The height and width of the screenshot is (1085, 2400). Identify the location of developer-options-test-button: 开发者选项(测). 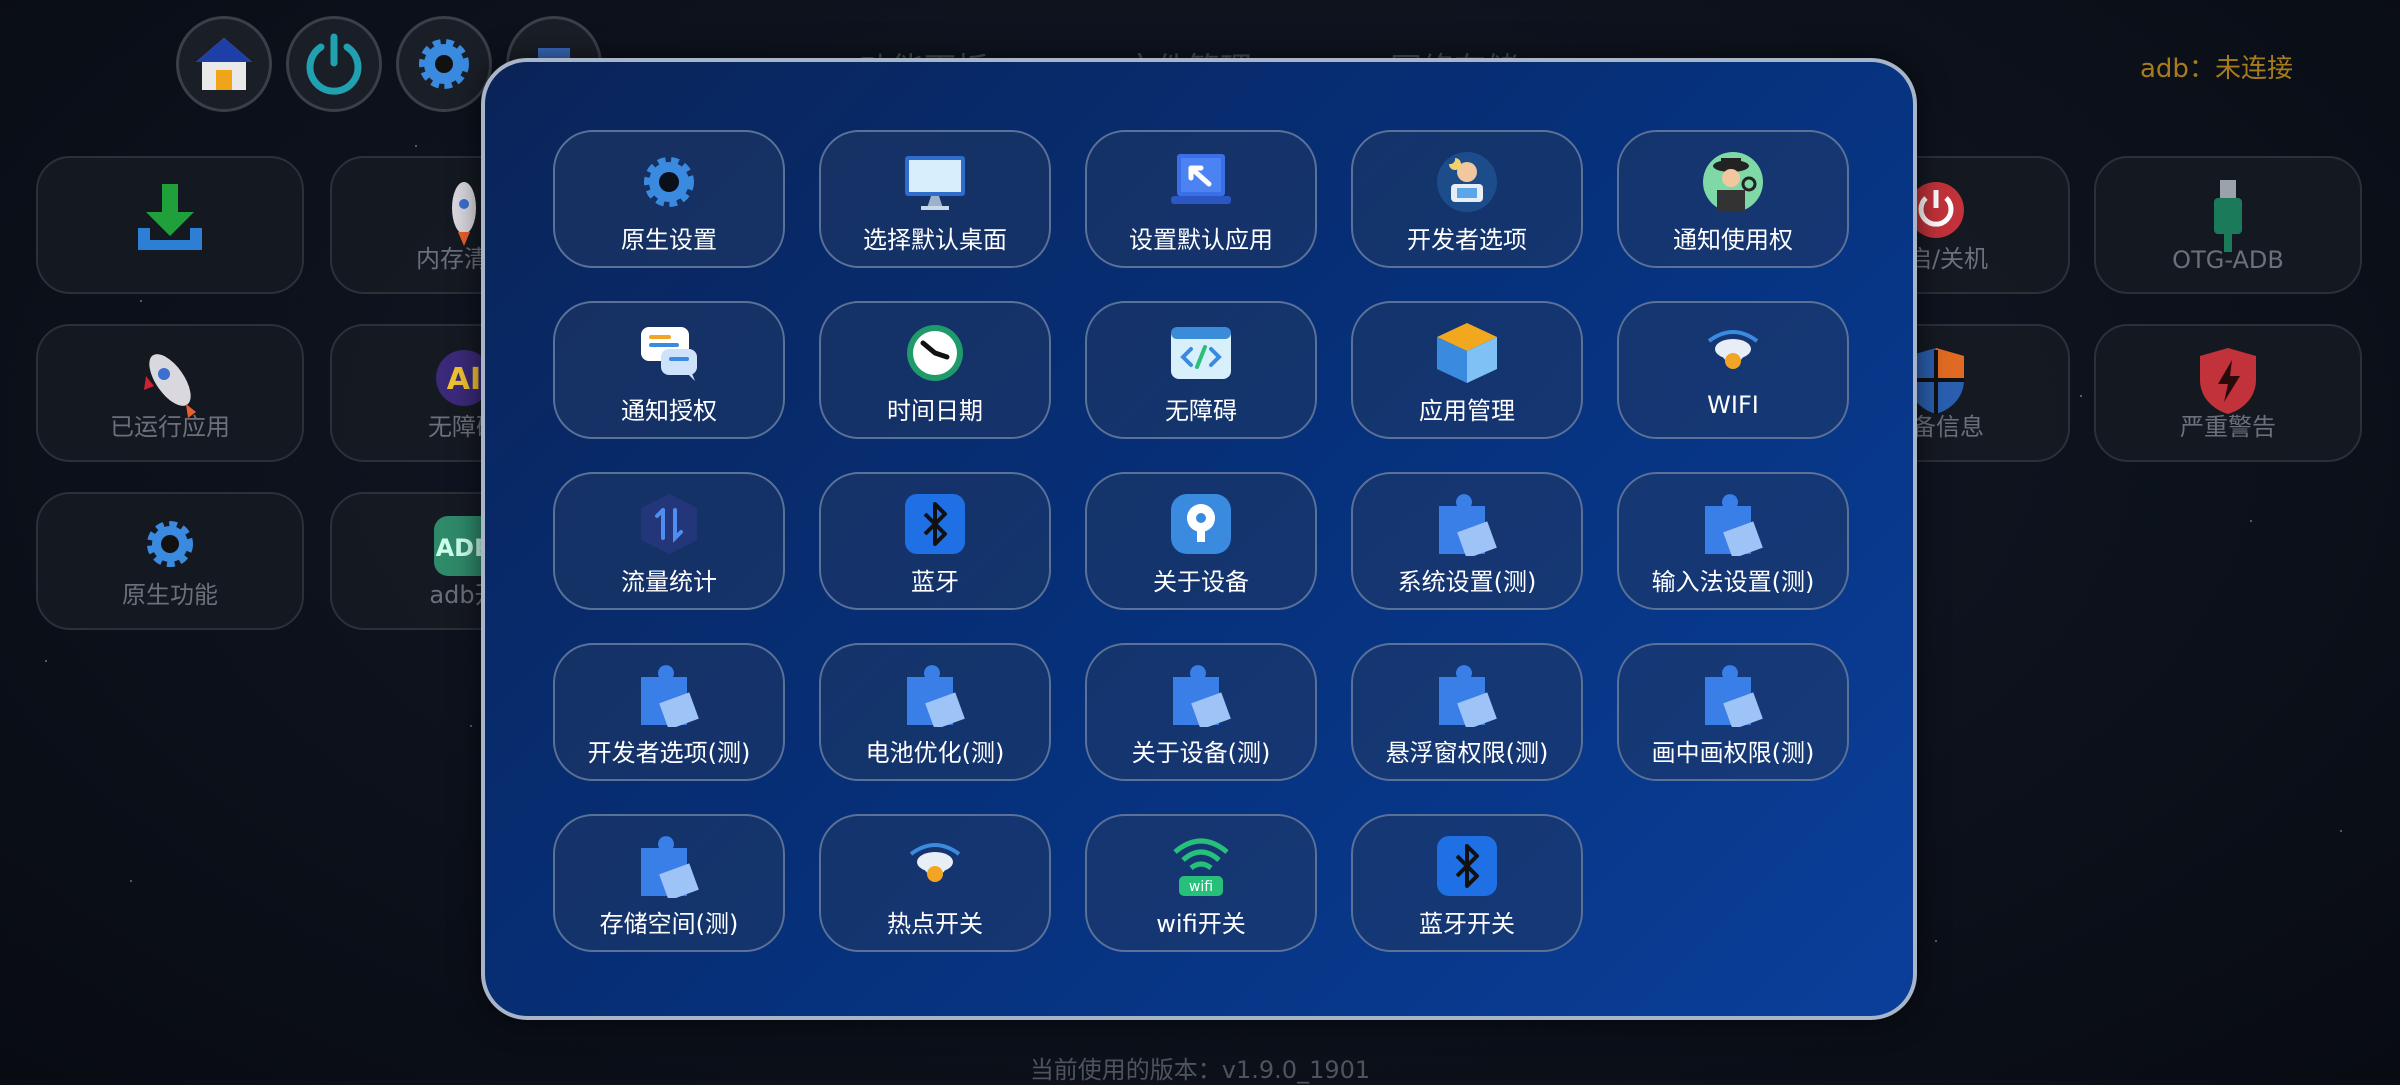
(669, 712).